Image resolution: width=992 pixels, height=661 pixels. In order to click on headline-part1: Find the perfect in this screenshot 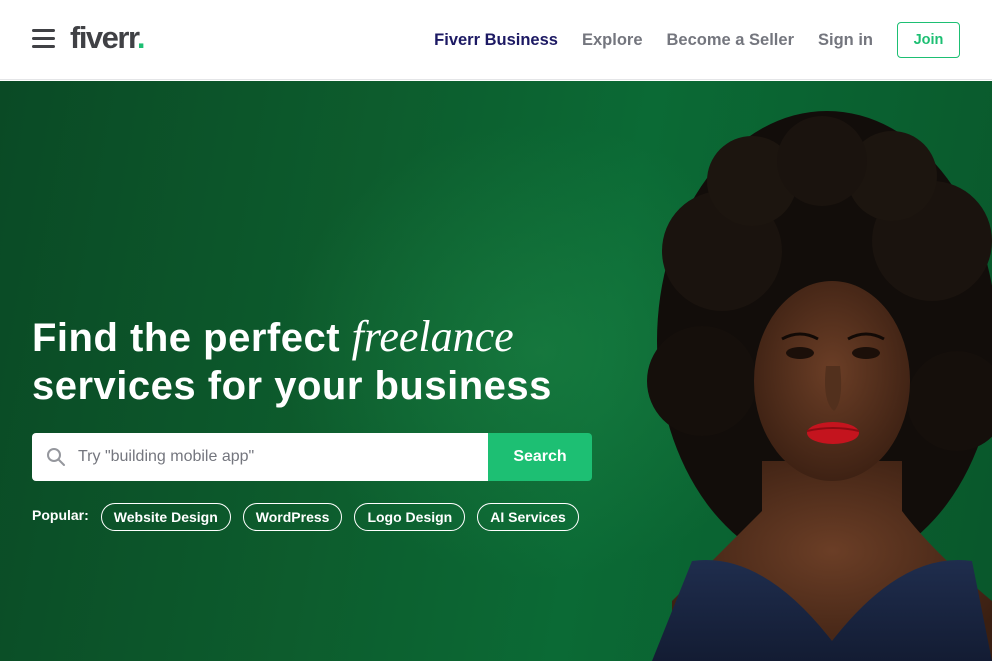, I will do `click(192, 338)`.